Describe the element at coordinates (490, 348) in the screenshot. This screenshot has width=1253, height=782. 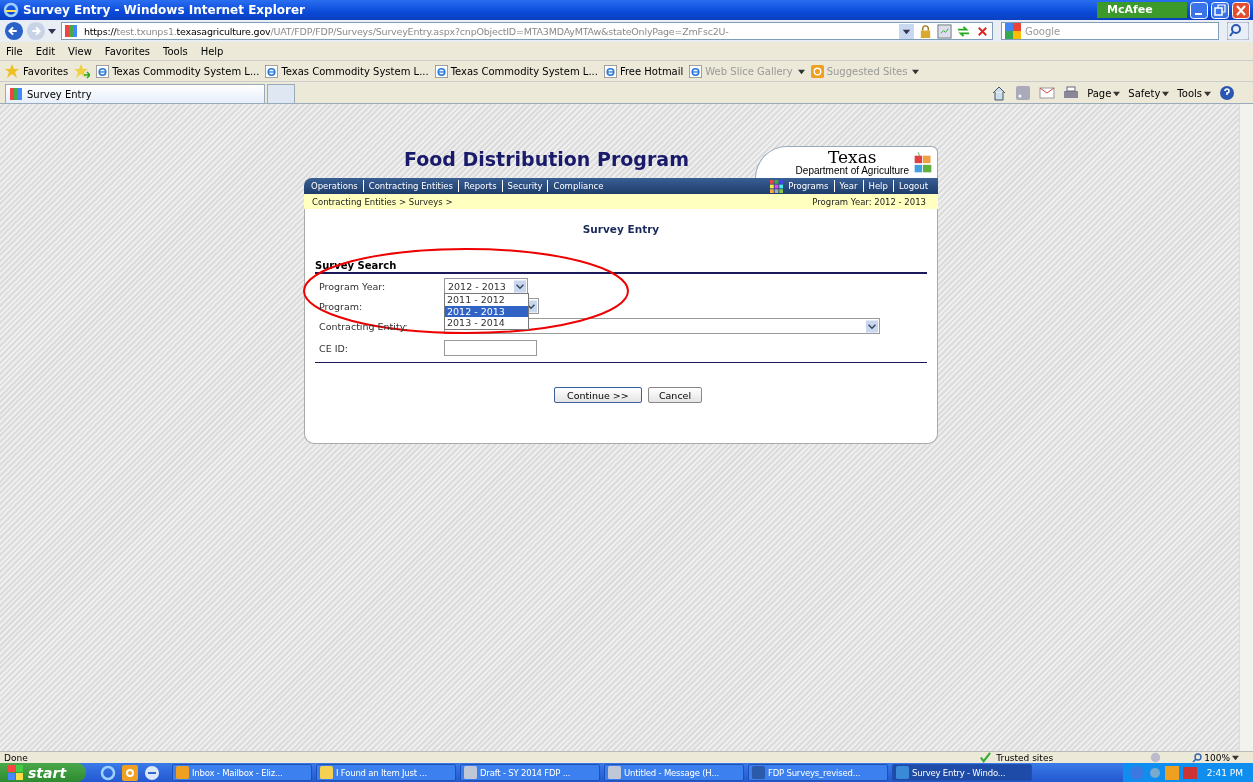
I see `text-field` at that location.